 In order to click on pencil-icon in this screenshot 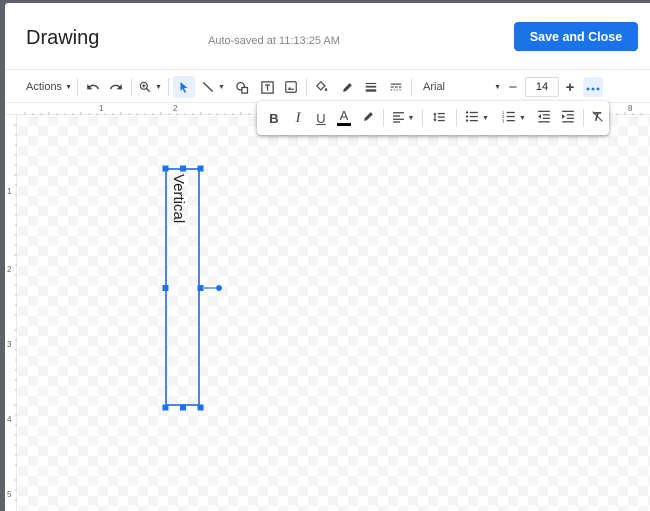, I will do `click(347, 87)`.